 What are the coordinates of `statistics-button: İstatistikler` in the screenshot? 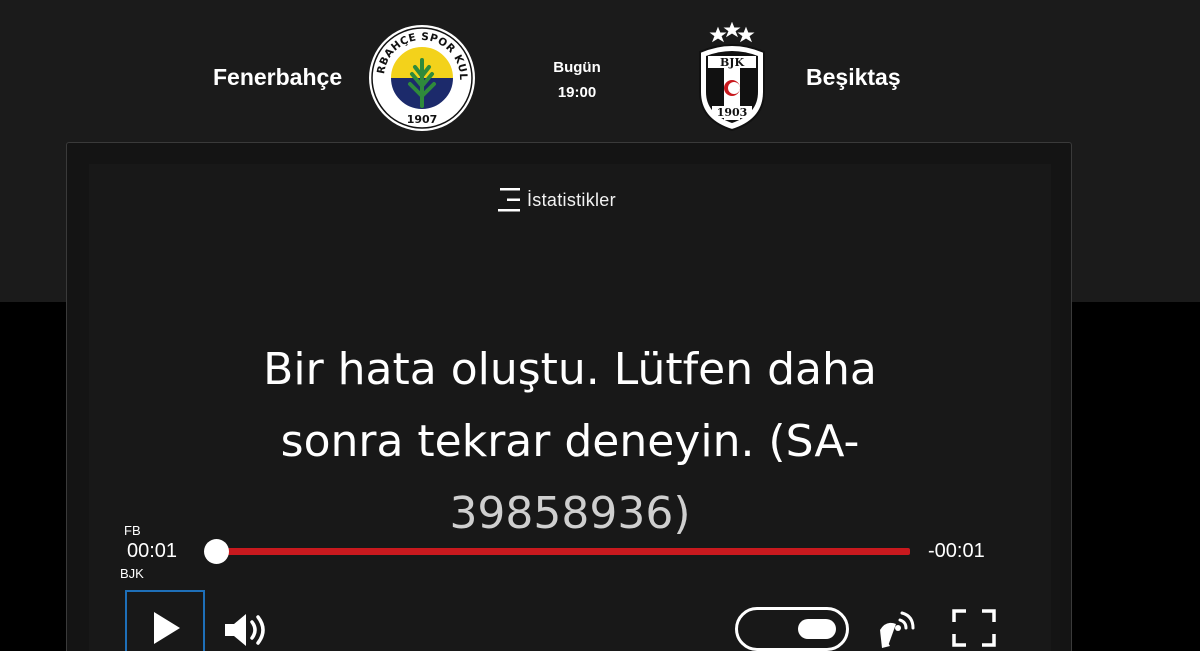 It's located at (556, 200).